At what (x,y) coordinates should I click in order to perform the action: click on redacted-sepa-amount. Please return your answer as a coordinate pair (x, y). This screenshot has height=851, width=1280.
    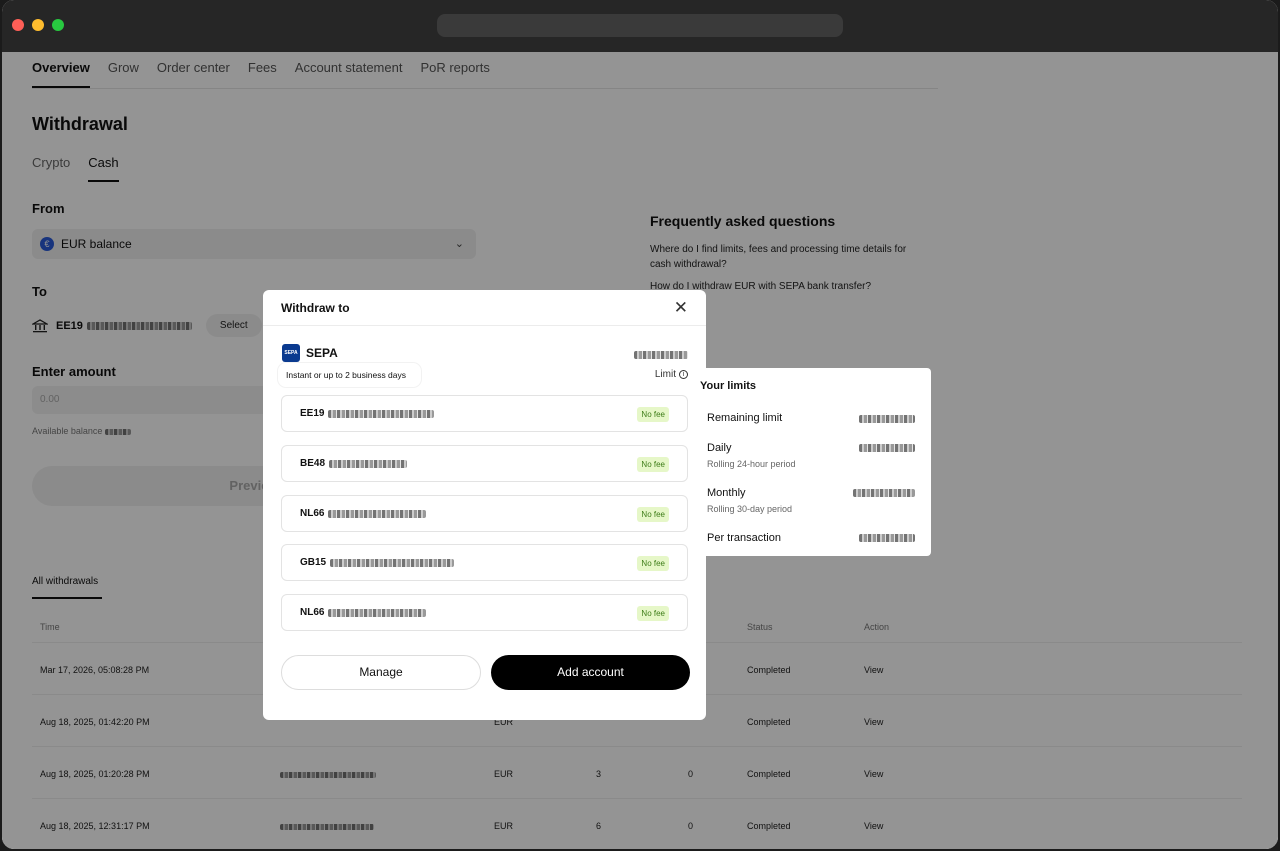
    Looking at the image, I should click on (661, 355).